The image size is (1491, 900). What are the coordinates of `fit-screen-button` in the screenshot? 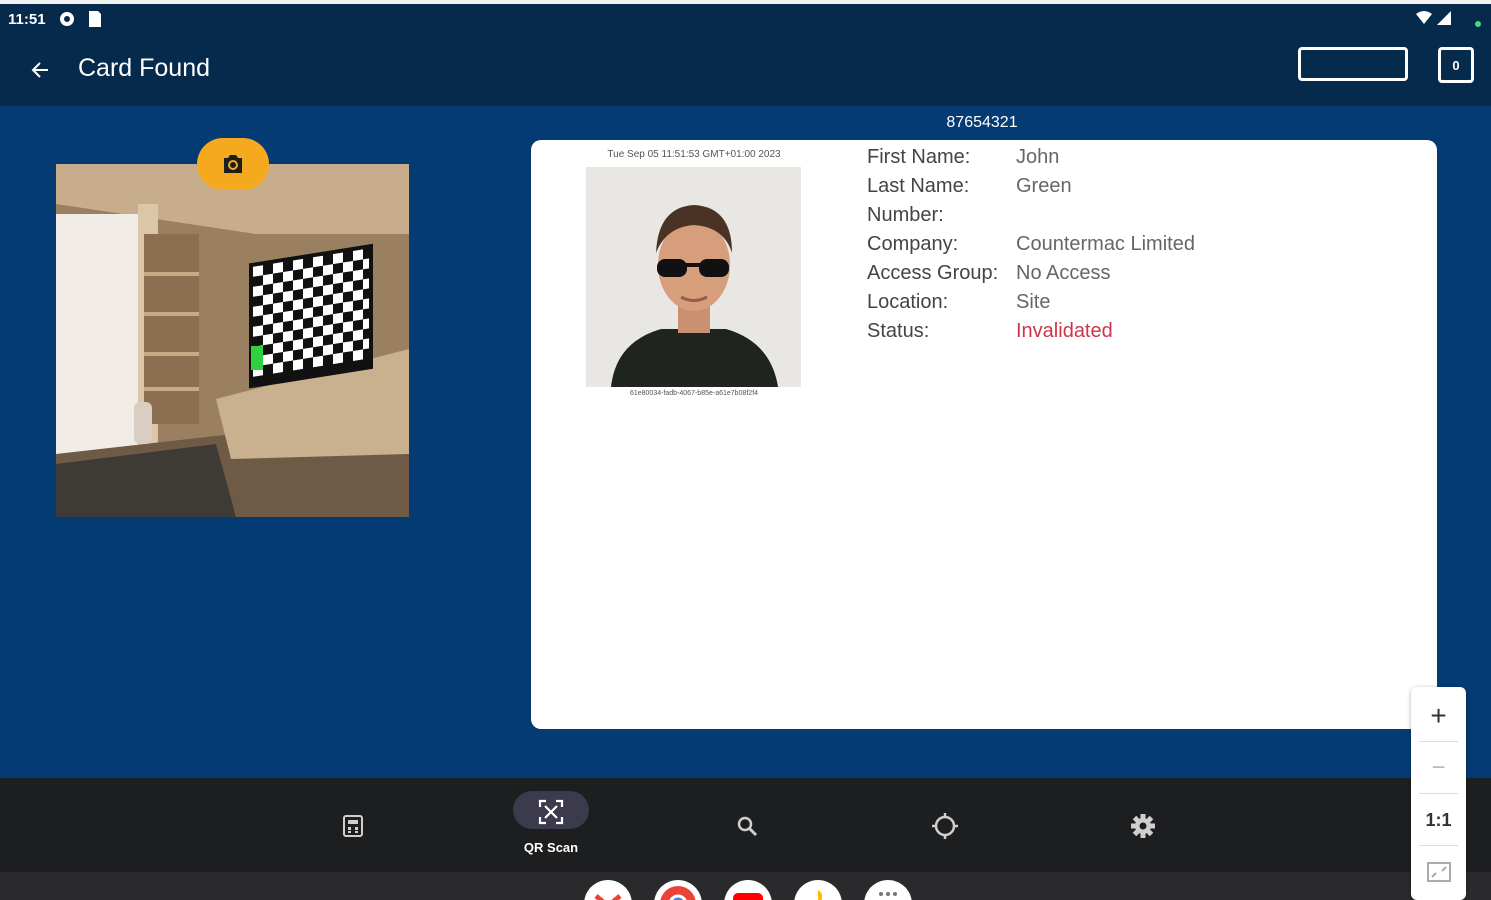 It's located at (1438, 872).